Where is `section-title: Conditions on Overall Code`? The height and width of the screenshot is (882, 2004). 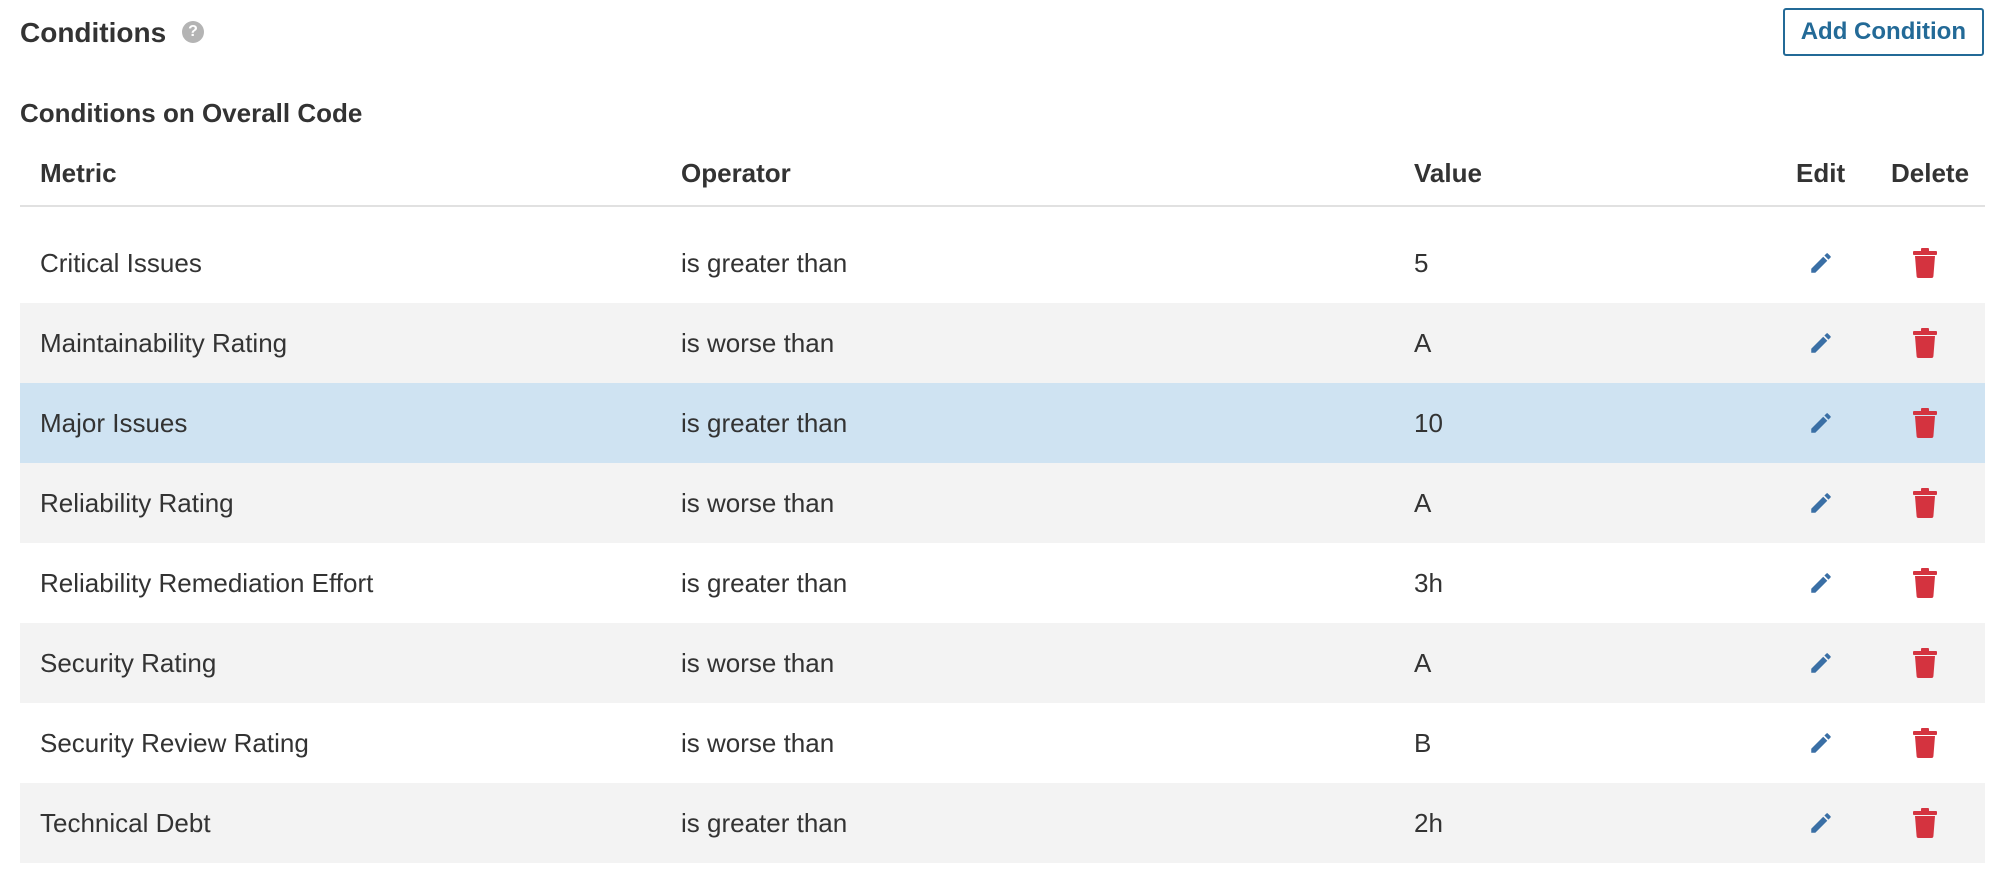 section-title: Conditions on Overall Code is located at coordinates (191, 113).